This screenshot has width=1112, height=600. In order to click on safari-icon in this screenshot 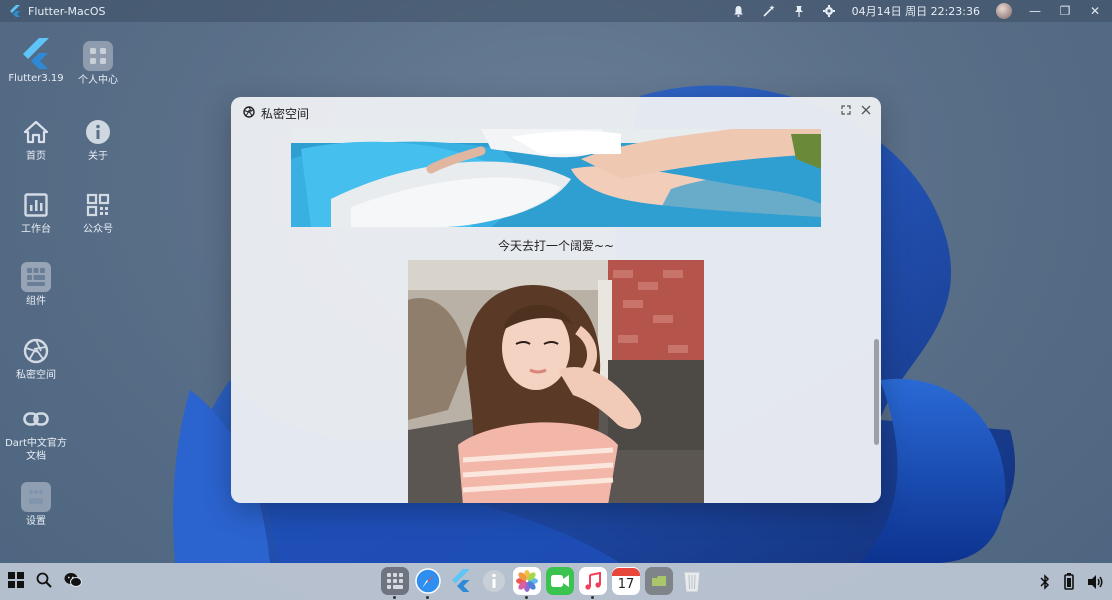, I will do `click(428, 583)`.